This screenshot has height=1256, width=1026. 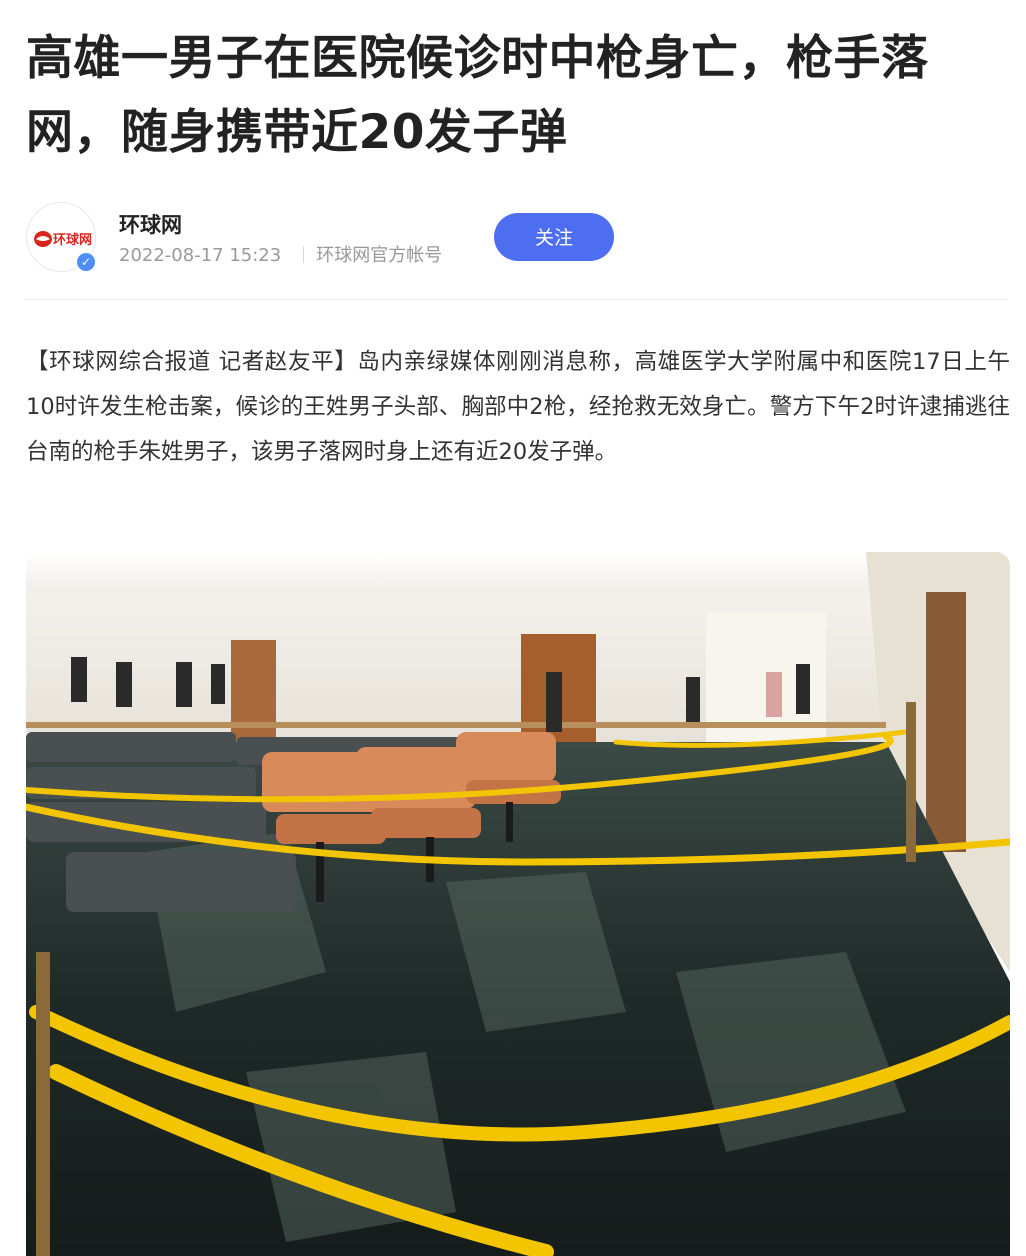 I want to click on author-row: 环球网 ✓ 环球网 2022-08-17 15:23 环球网官方帐号 关注, so click(x=516, y=237).